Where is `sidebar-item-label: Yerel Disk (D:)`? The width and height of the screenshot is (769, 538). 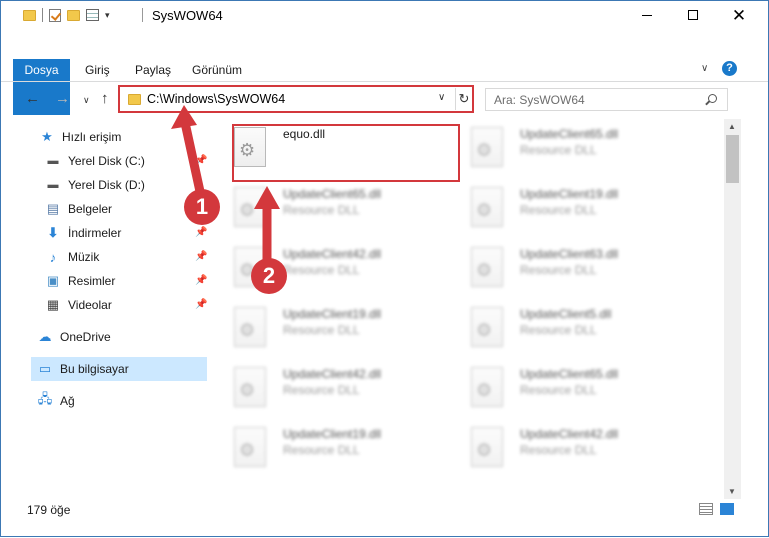
sidebar-item-label: Yerel Disk (D:) is located at coordinates (106, 185).